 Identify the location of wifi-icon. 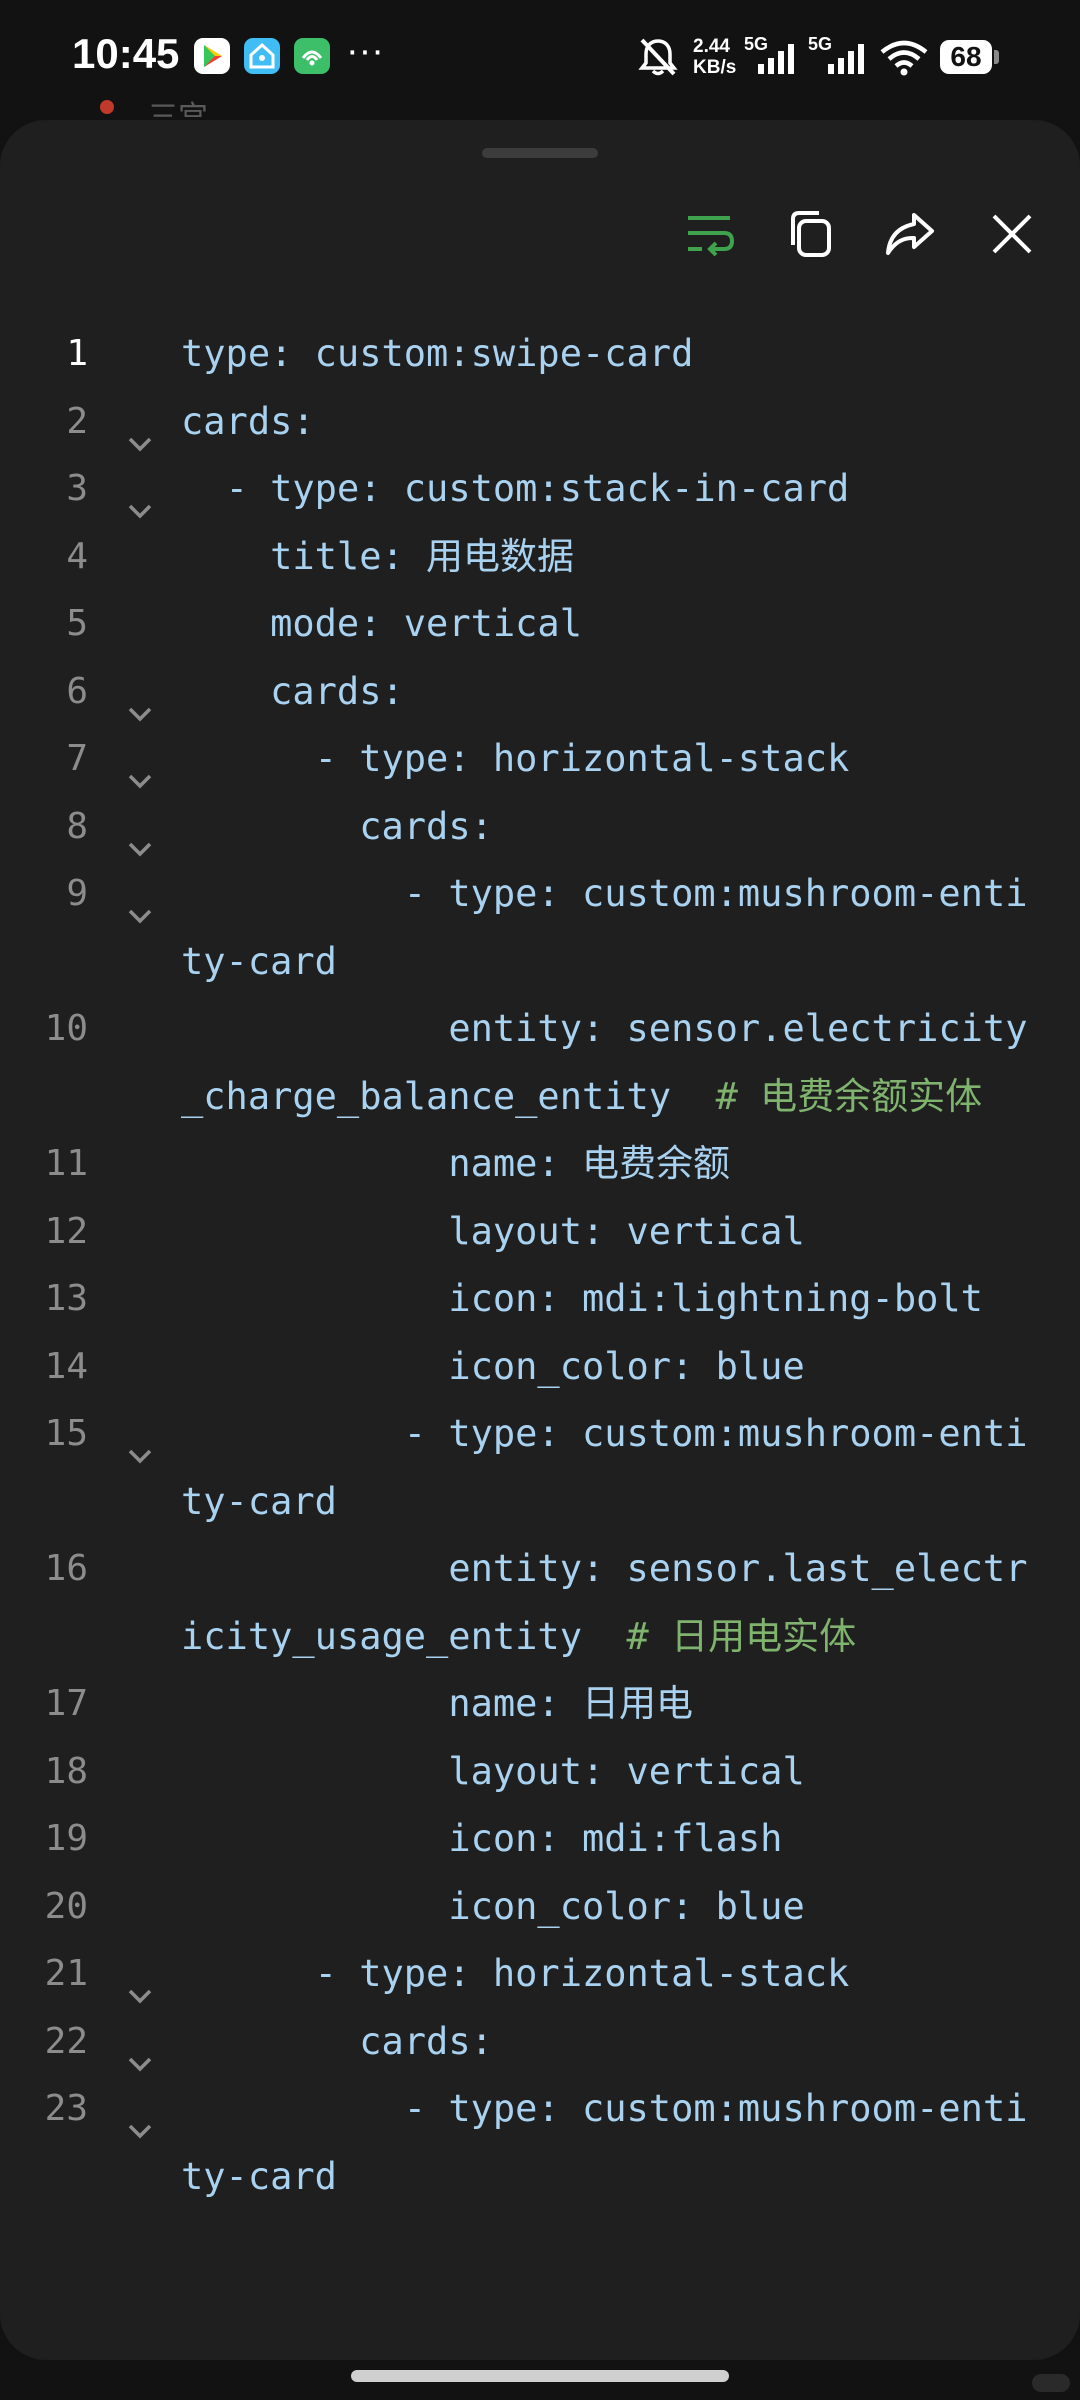
(904, 60).